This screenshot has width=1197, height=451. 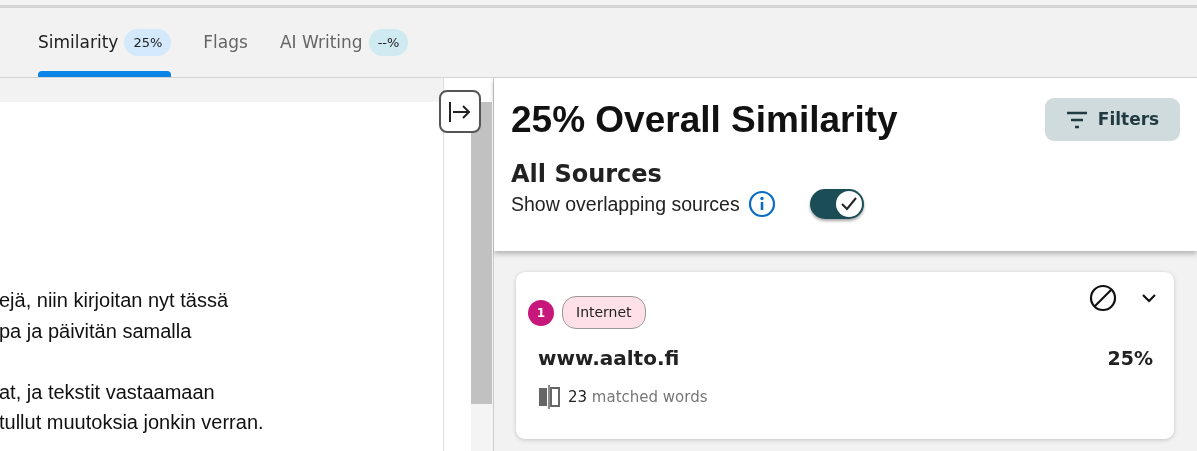 I want to click on expand-button, so click(x=1149, y=298).